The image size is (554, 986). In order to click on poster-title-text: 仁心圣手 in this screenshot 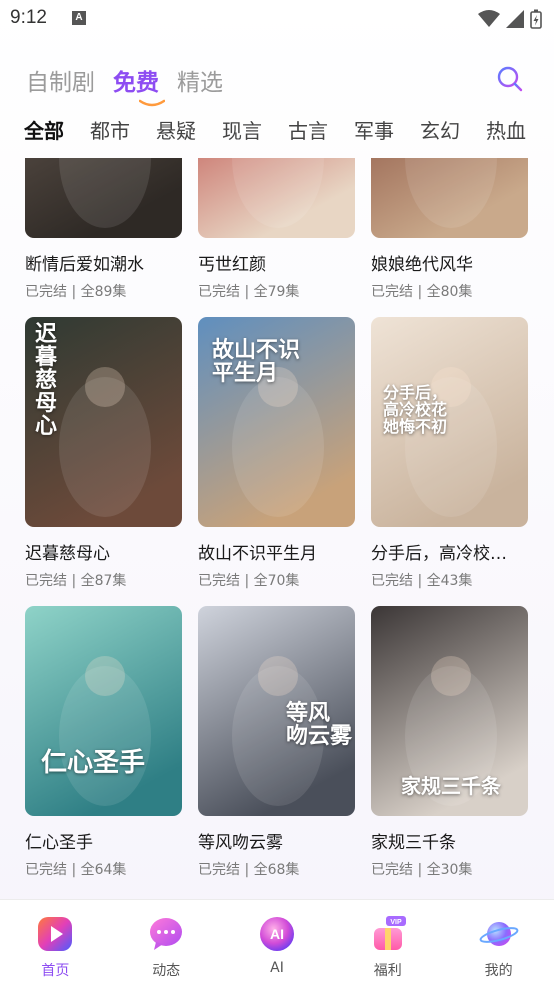, I will do `click(93, 763)`.